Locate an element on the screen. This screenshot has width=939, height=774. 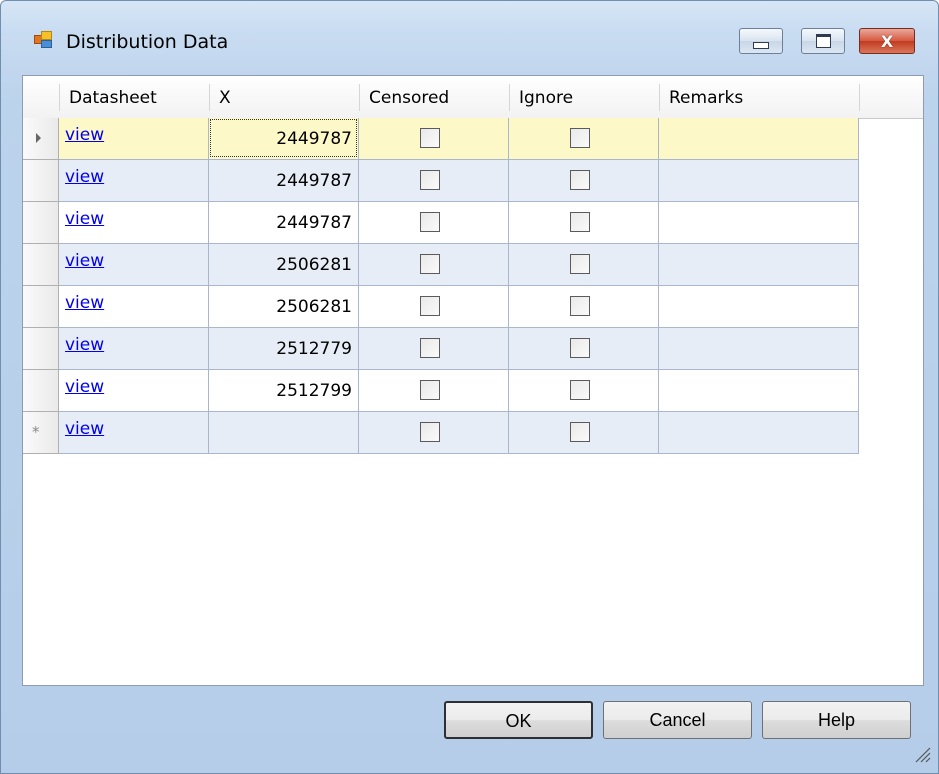
table-row: view 2512799 is located at coordinates (441, 391).